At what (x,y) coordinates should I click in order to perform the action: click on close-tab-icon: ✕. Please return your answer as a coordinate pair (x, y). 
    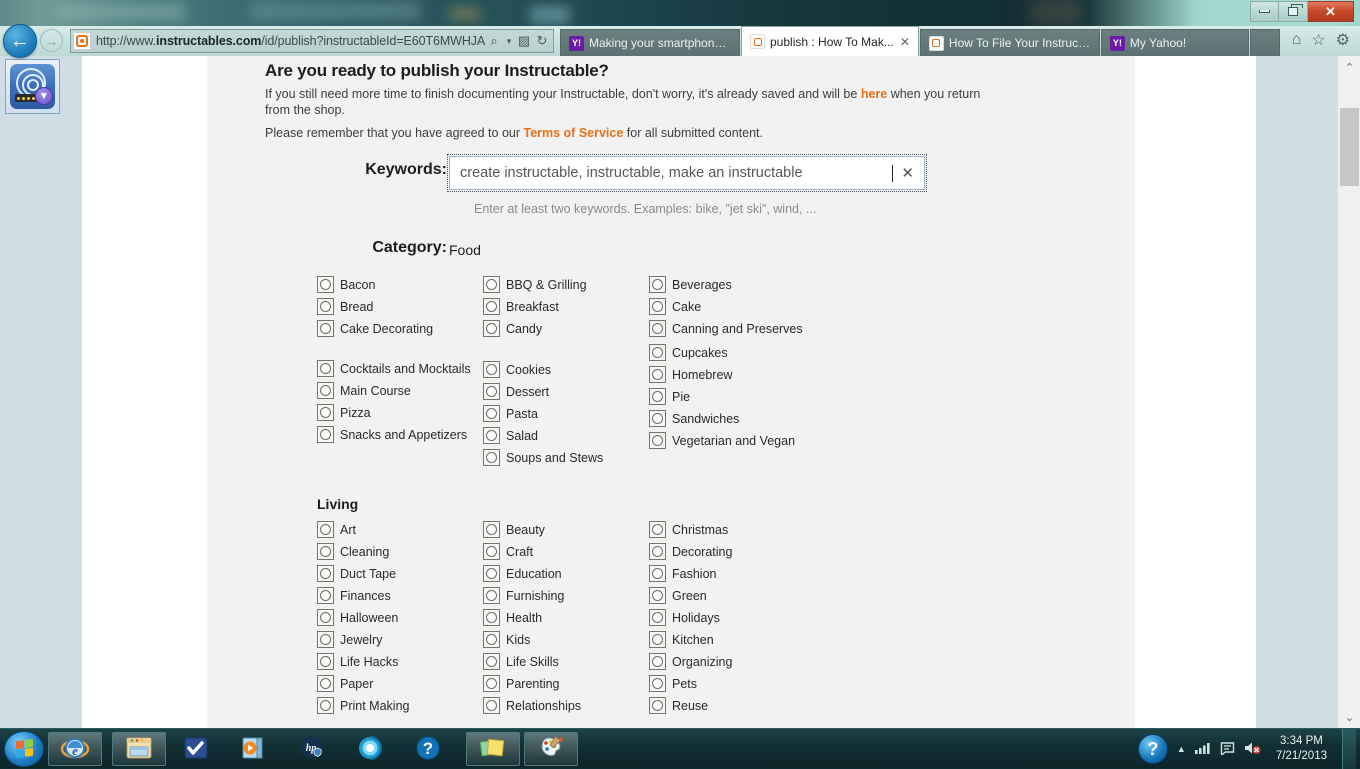
    Looking at the image, I should click on (905, 42).